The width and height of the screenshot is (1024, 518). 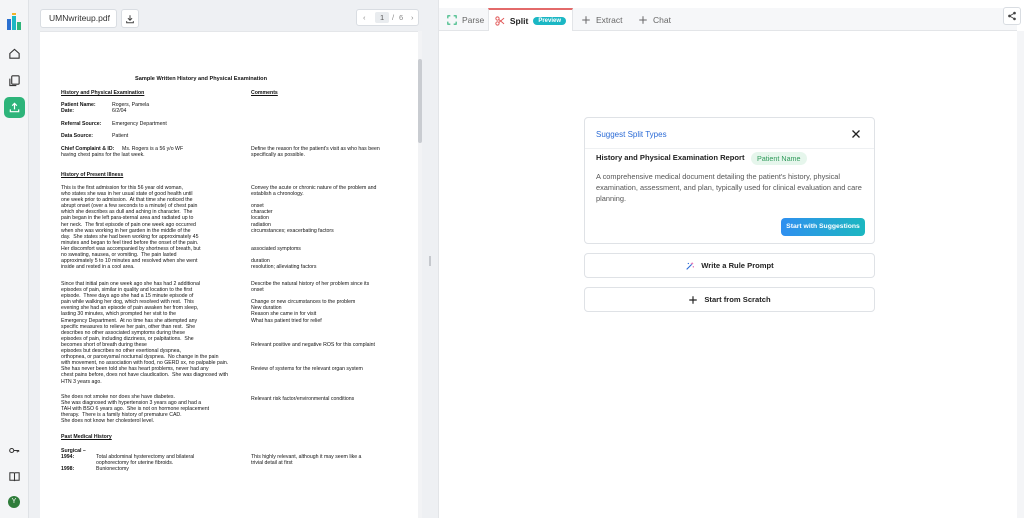 I want to click on copy-icon, so click(x=14, y=81).